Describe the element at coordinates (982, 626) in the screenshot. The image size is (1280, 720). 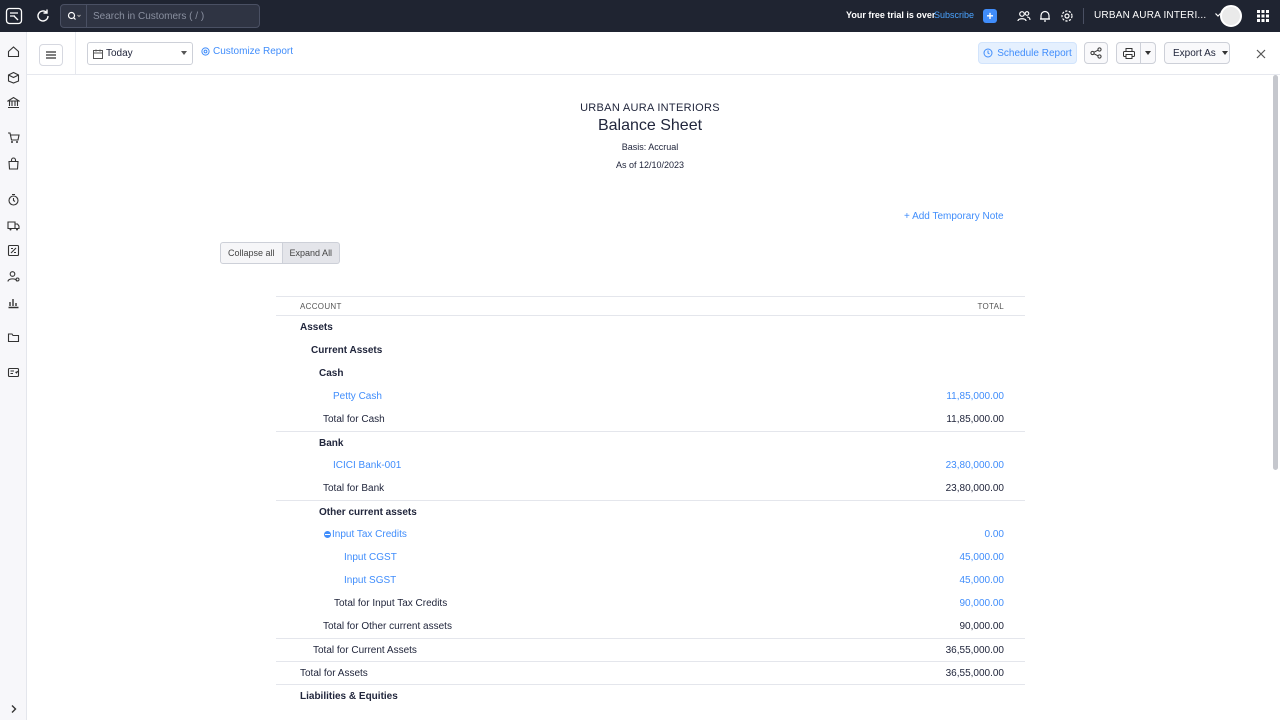
I see `total-value: 90,000.00` at that location.